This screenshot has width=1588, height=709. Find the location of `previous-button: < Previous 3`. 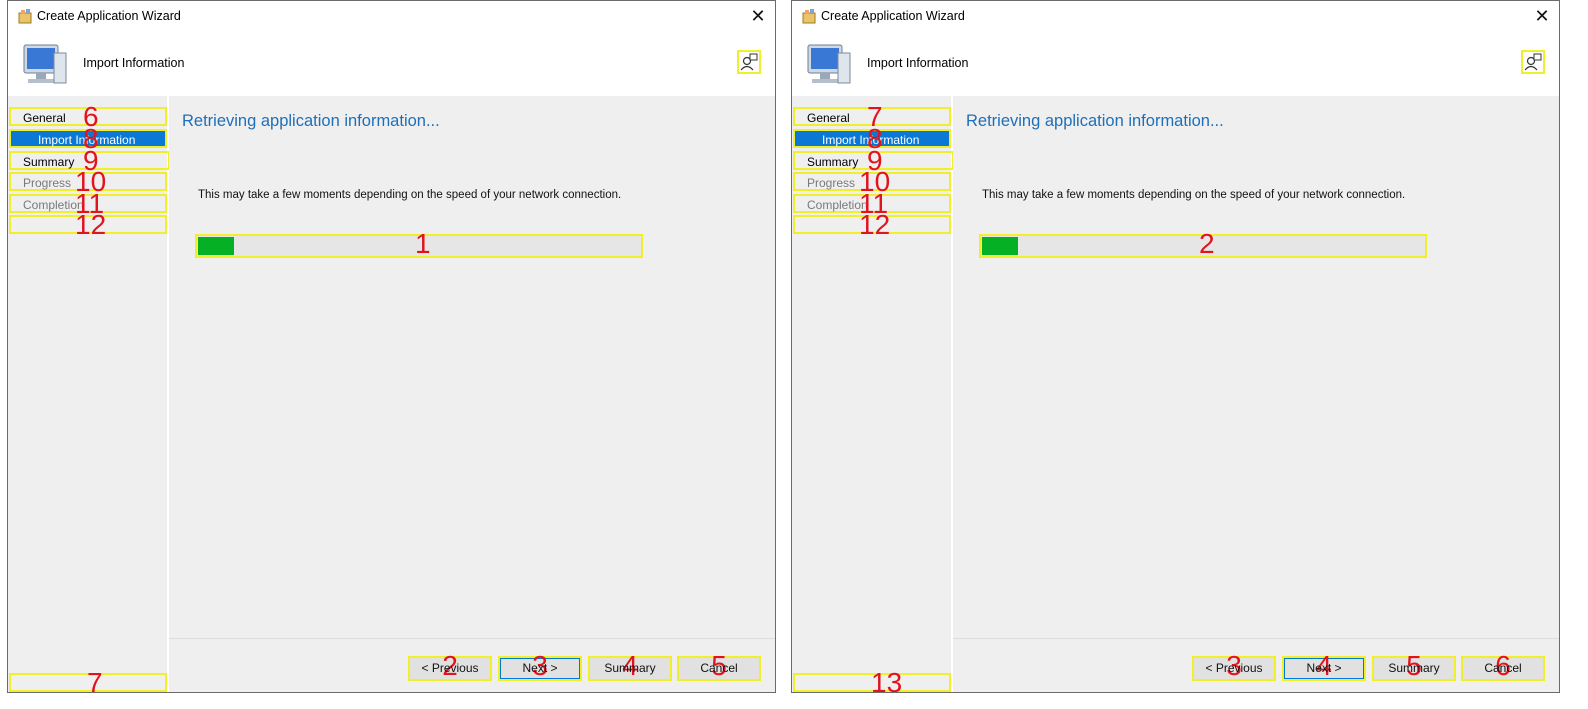

previous-button: < Previous 3 is located at coordinates (1234, 666).